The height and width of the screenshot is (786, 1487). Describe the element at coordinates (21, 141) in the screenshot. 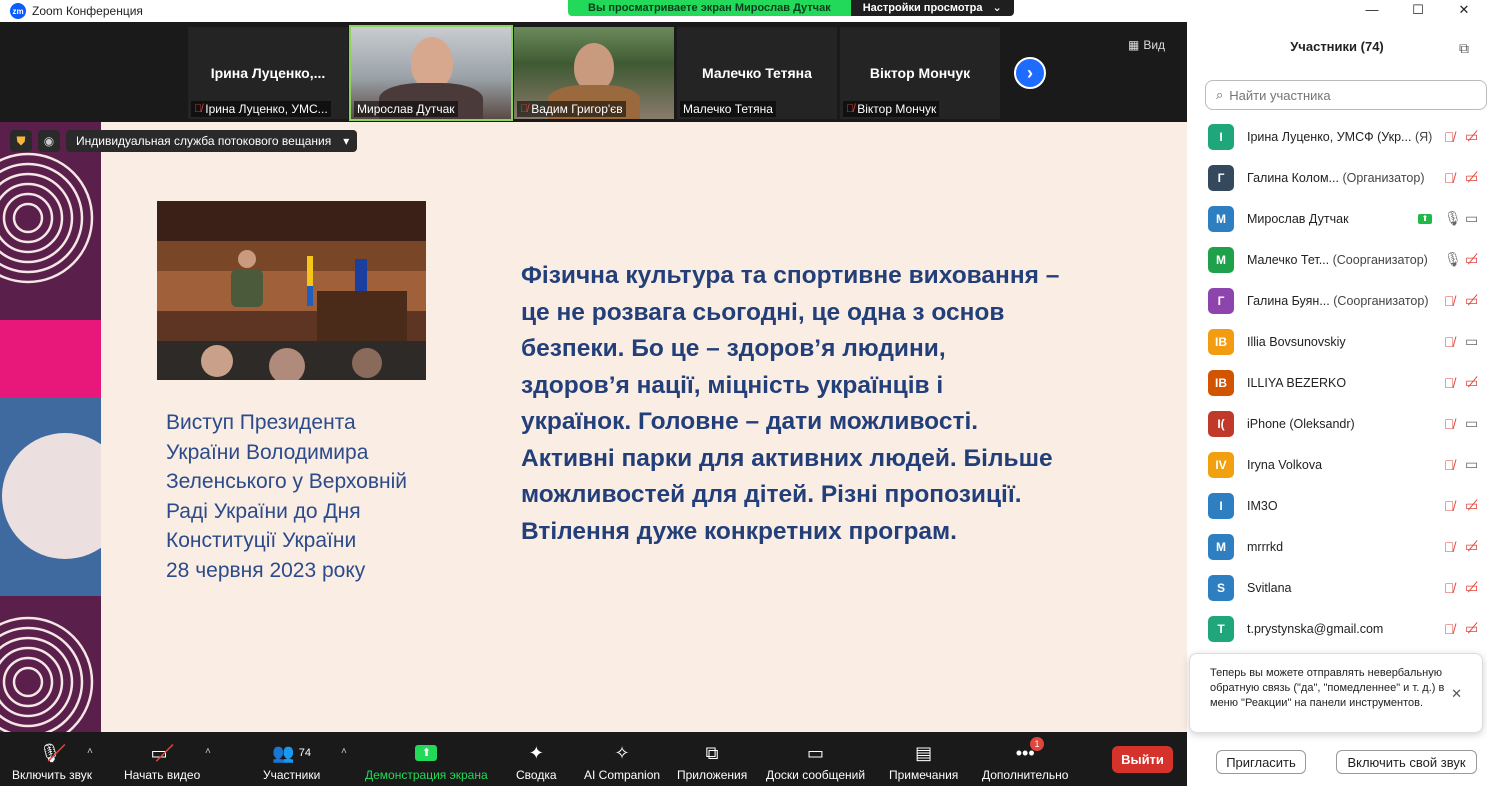

I see `shield-icon: ⛊` at that location.